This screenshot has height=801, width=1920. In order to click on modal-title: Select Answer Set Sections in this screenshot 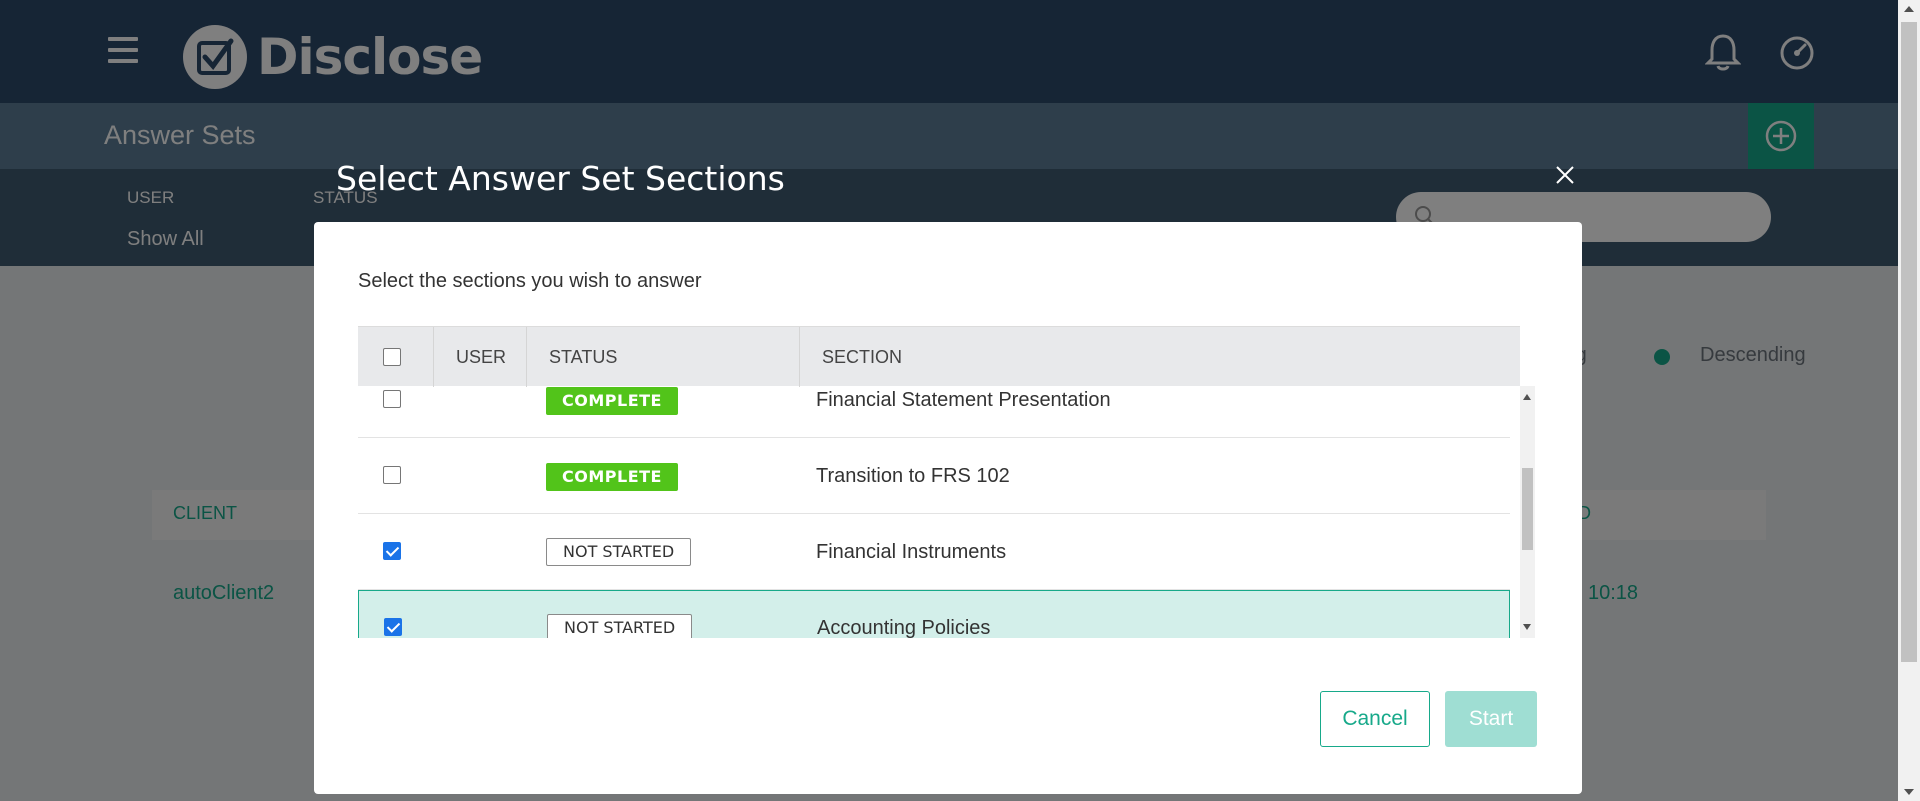, I will do `click(560, 178)`.